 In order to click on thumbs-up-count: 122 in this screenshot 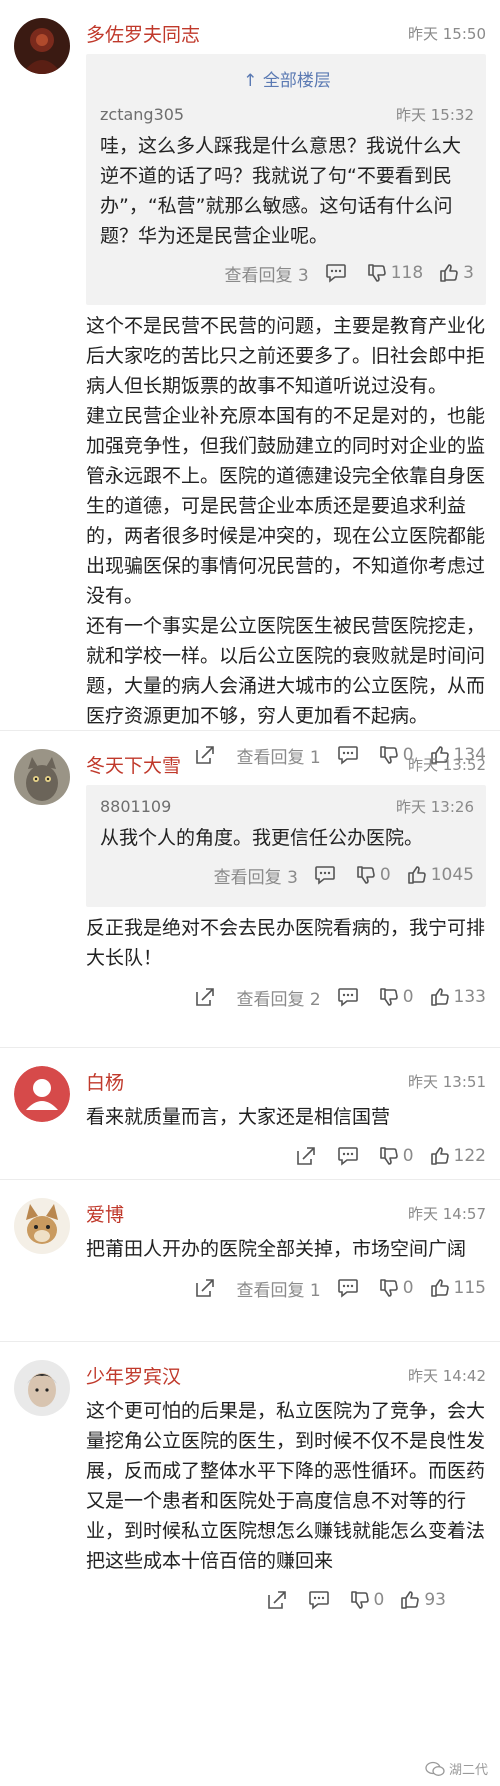, I will do `click(469, 1156)`.